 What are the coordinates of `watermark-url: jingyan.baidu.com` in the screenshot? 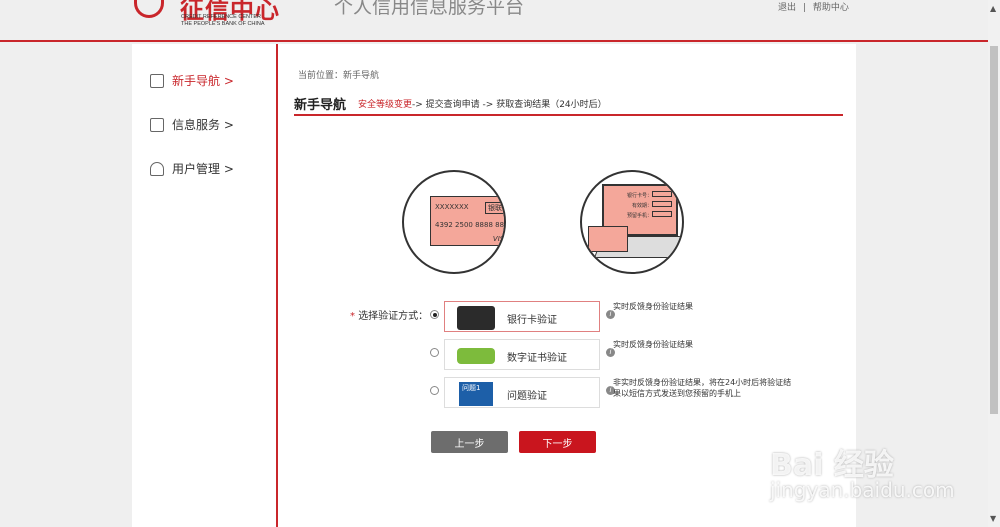 It's located at (862, 490).